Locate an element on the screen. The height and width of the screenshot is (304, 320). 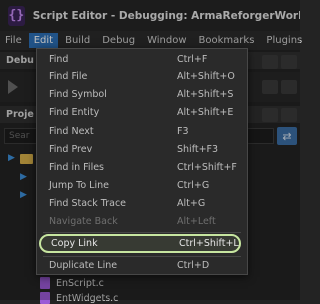
menu-item-find-symbol: Find Symbol Alt+Shift+S is located at coordinates (142, 94).